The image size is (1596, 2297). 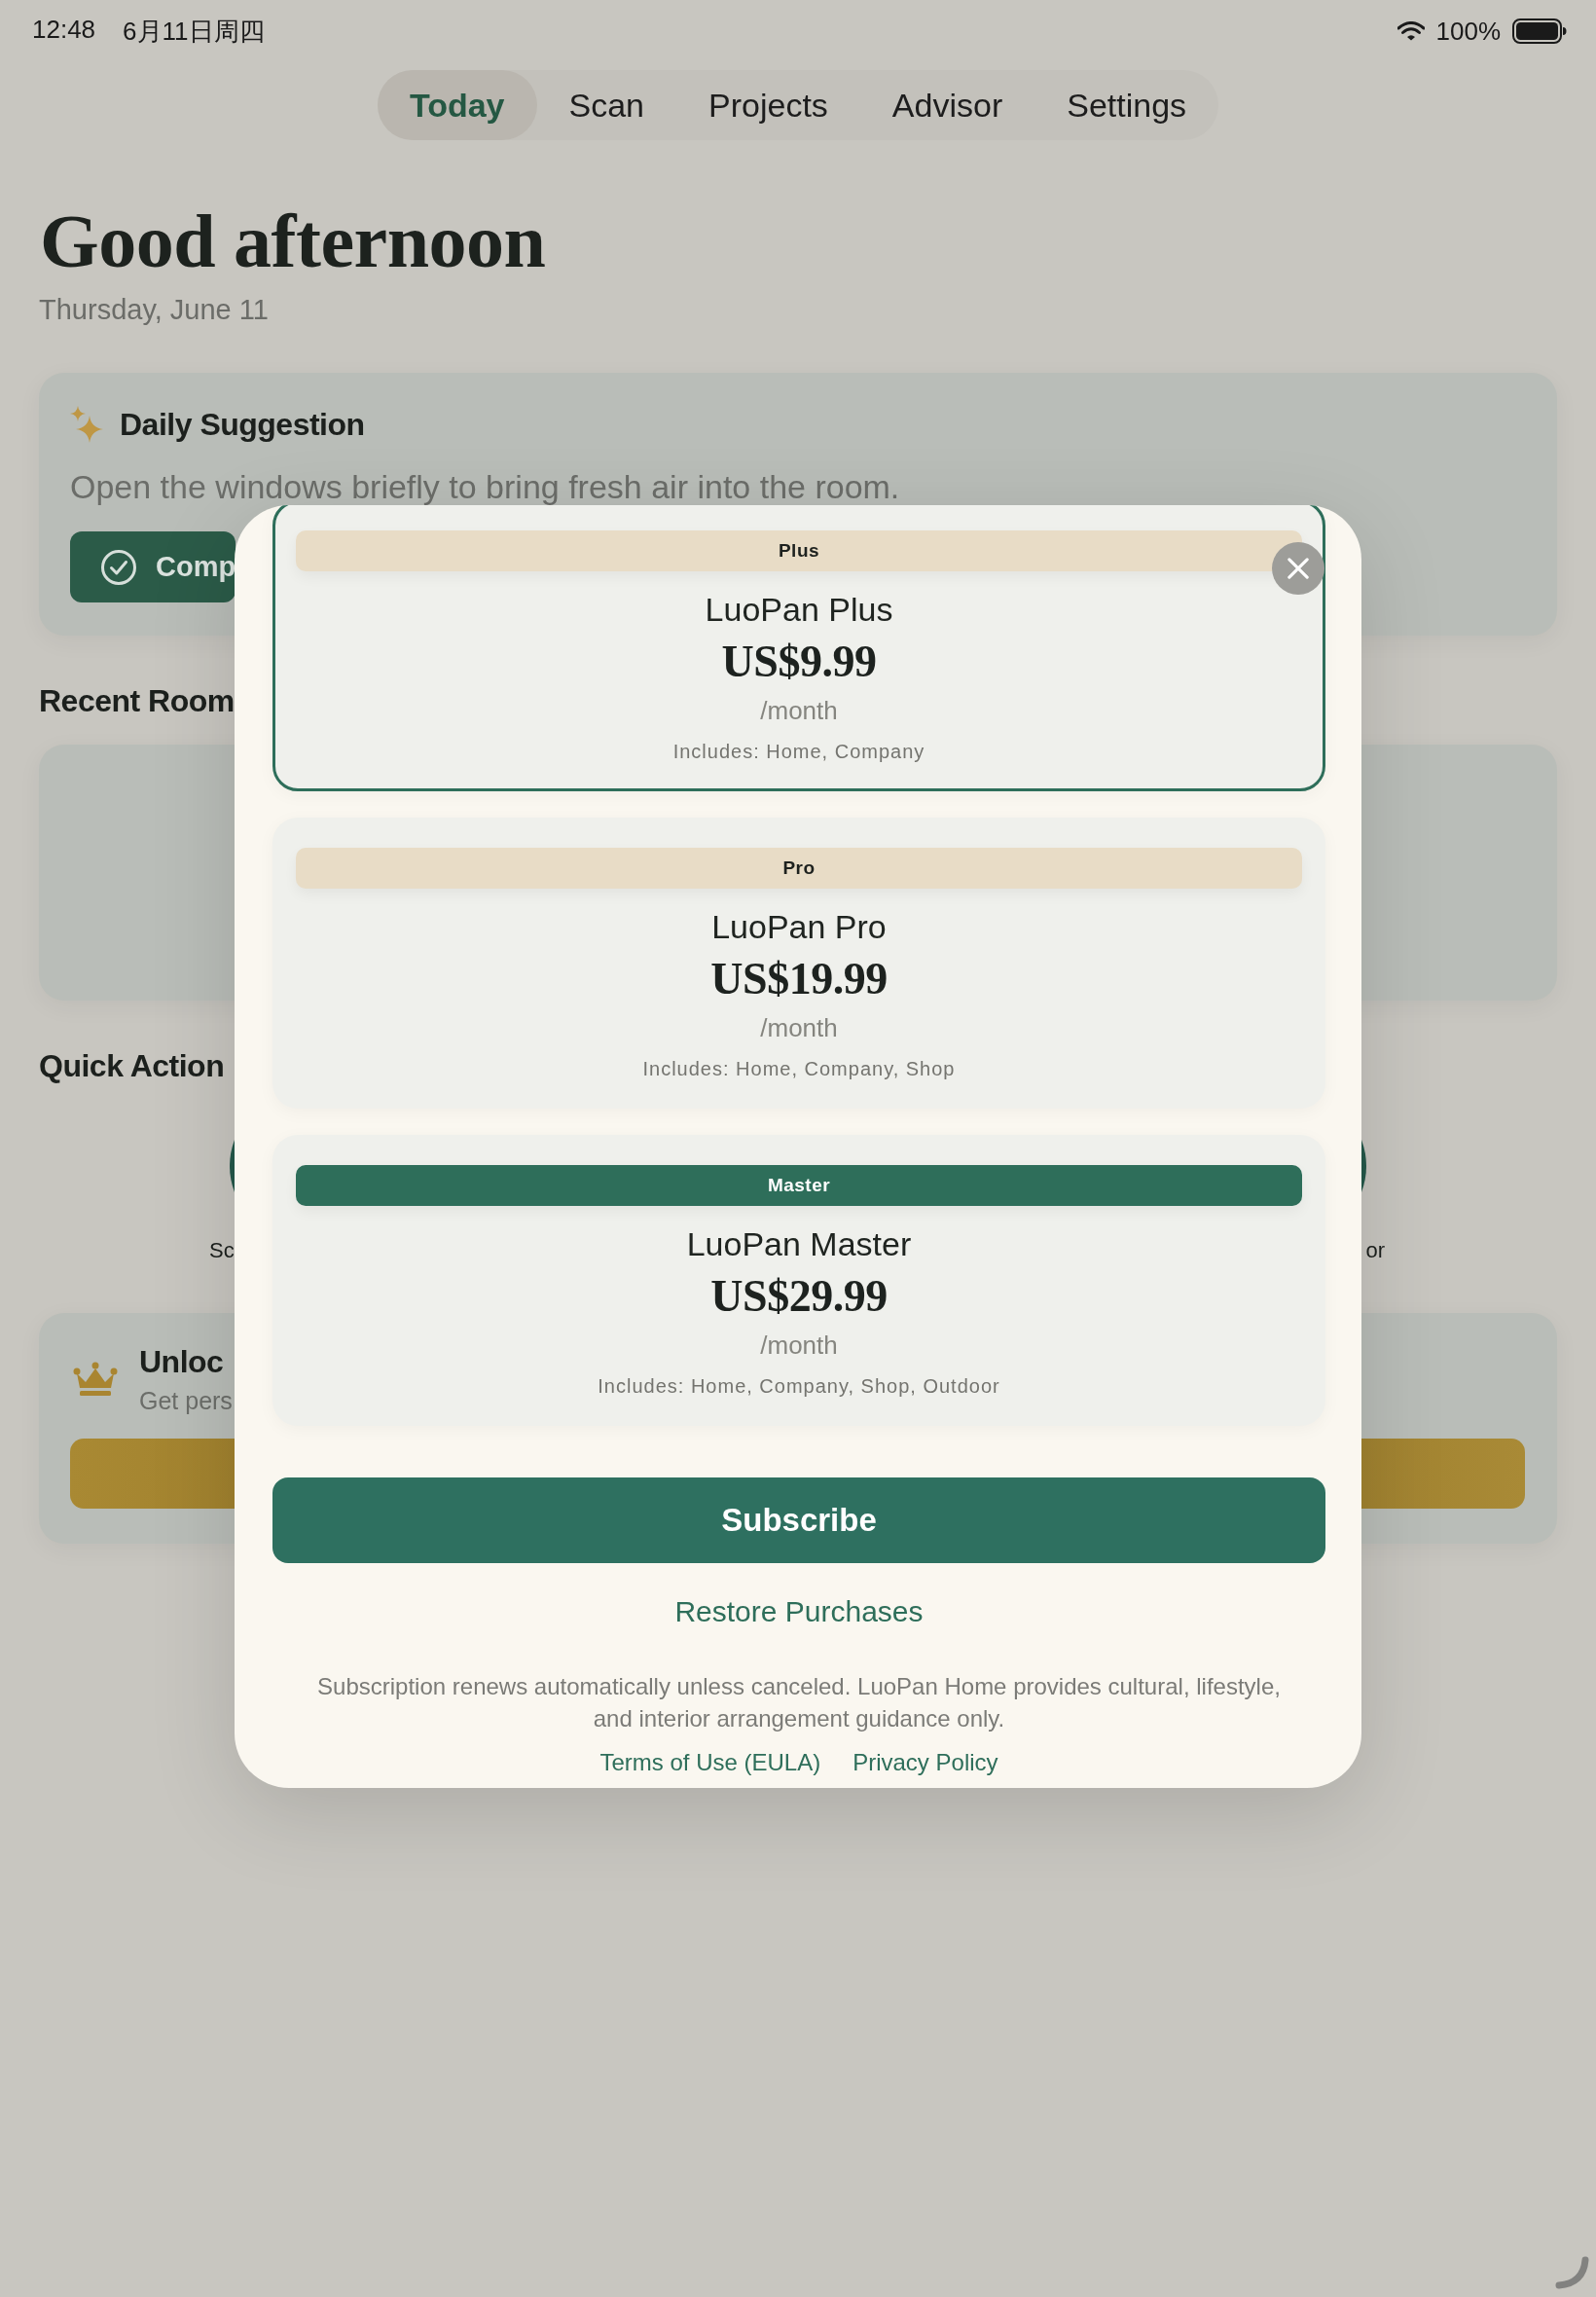 What do you see at coordinates (799, 550) in the screenshot?
I see `plan-badge: Plus` at bounding box center [799, 550].